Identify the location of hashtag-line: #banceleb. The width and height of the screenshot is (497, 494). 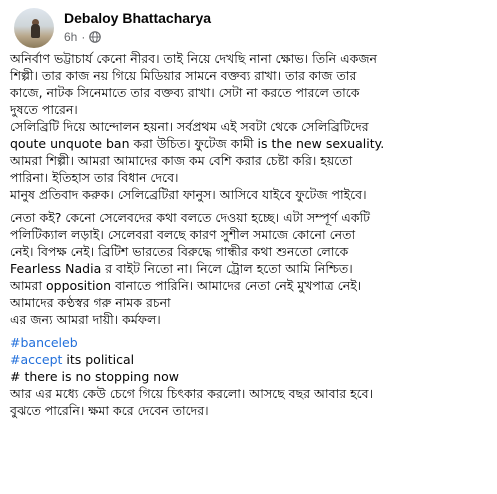
(250, 342).